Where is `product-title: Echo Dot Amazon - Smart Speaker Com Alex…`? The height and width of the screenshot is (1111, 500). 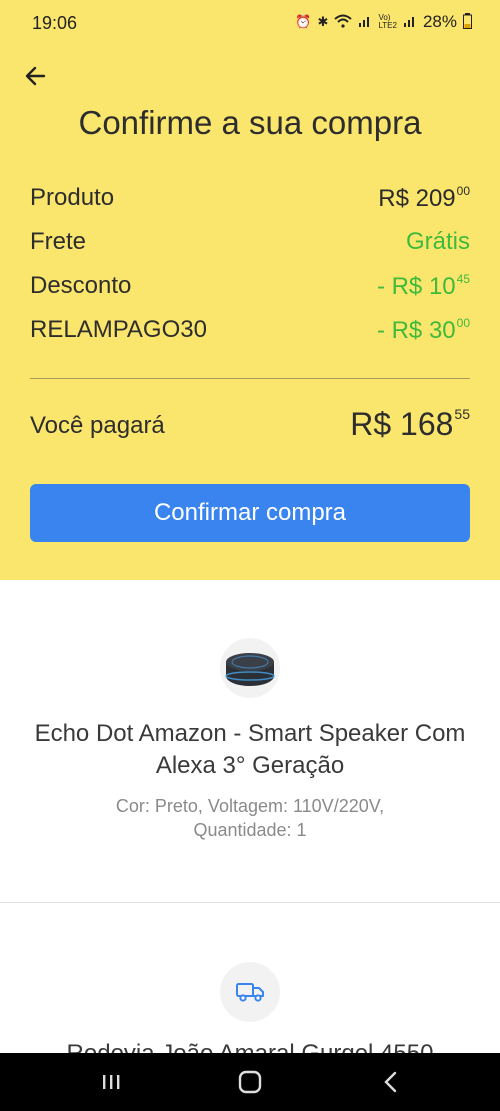
product-title: Echo Dot Amazon - Smart Speaker Com Alex… is located at coordinates (250, 749).